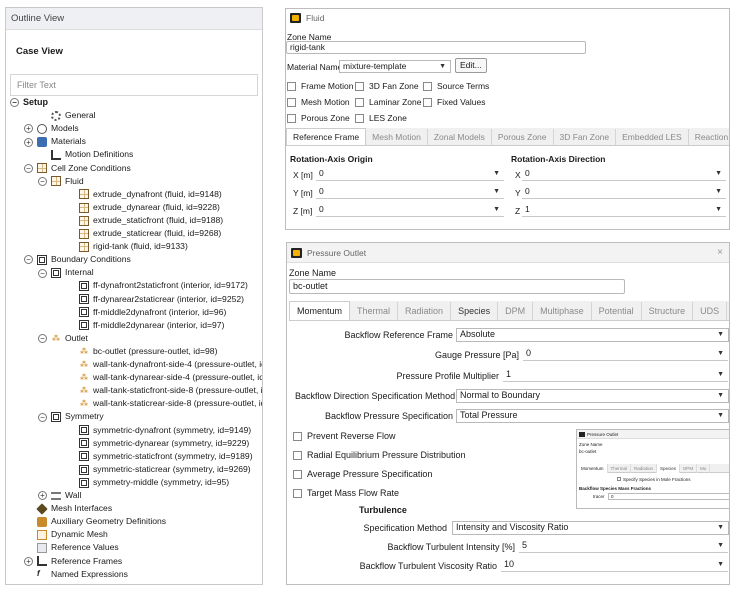  Describe the element at coordinates (614, 565) in the screenshot. I see `turbulent-viscosity-ratio-input: 10 ▼` at that location.